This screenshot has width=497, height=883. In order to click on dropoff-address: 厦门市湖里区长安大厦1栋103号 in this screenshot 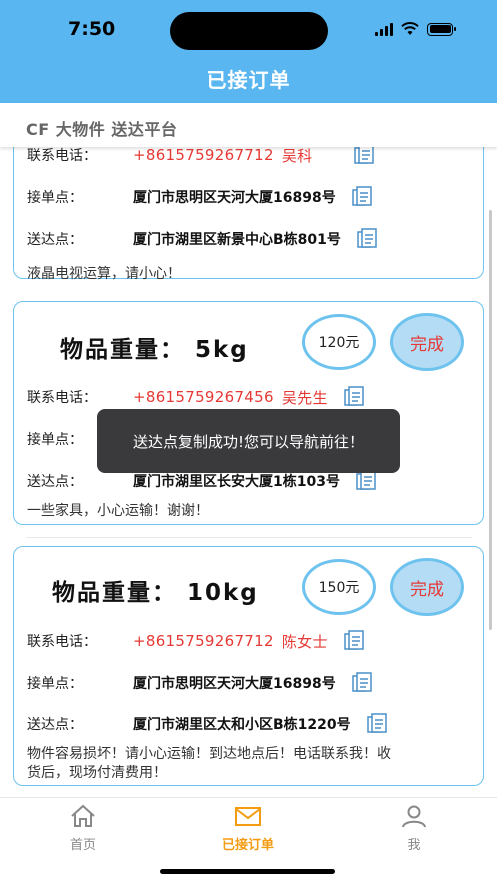, I will do `click(236, 482)`.